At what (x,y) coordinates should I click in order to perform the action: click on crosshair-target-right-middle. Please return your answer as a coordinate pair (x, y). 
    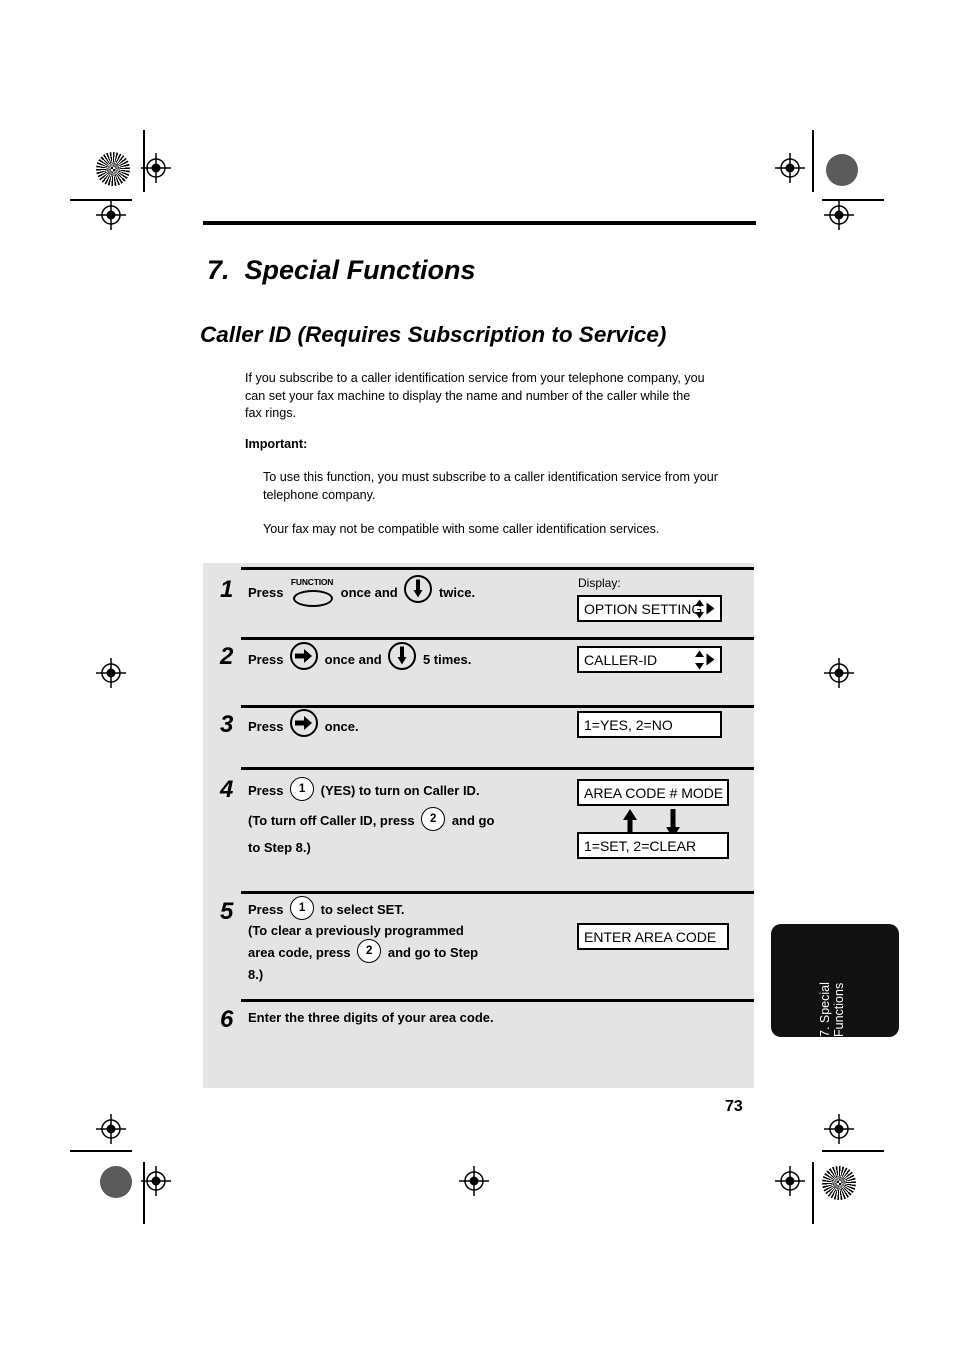
    Looking at the image, I should click on (839, 673).